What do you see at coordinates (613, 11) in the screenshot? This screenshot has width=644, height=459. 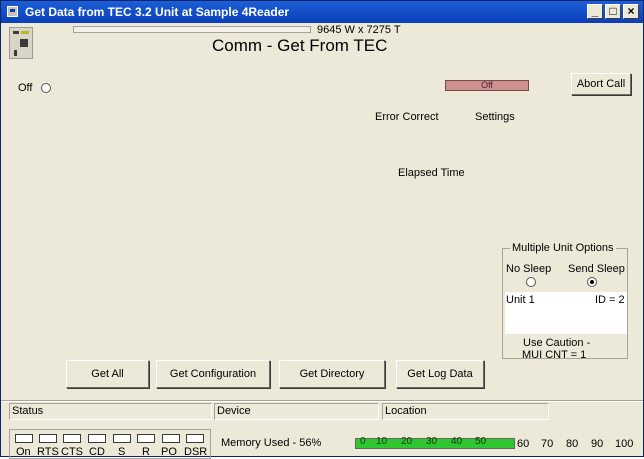 I see `maximize-button: □` at bounding box center [613, 11].